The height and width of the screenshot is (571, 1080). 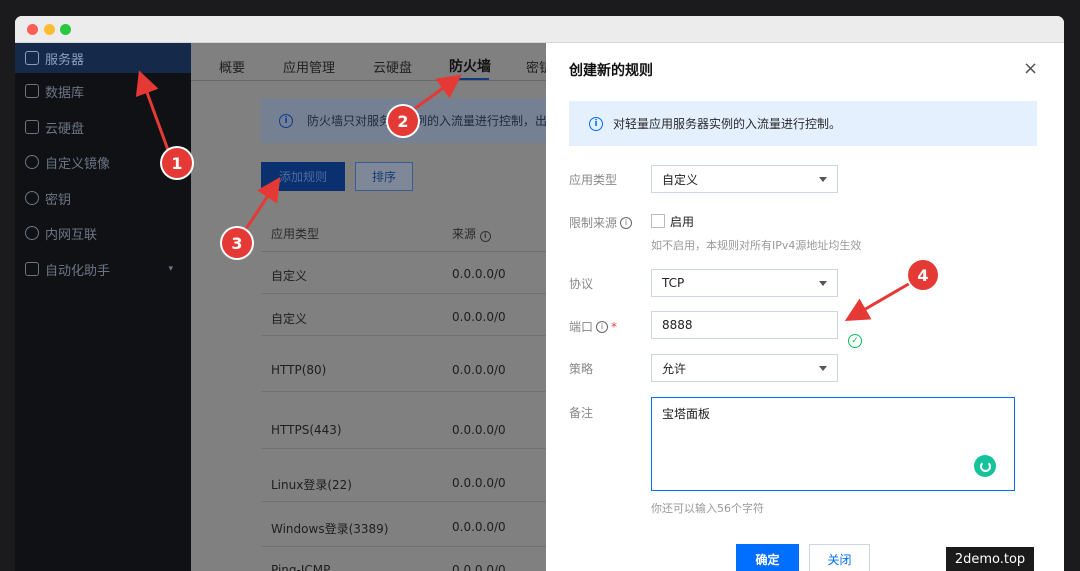 I want to click on dialog-notice-text: 对轻量应用服务器实例的入流量进行控制。, so click(x=727, y=124).